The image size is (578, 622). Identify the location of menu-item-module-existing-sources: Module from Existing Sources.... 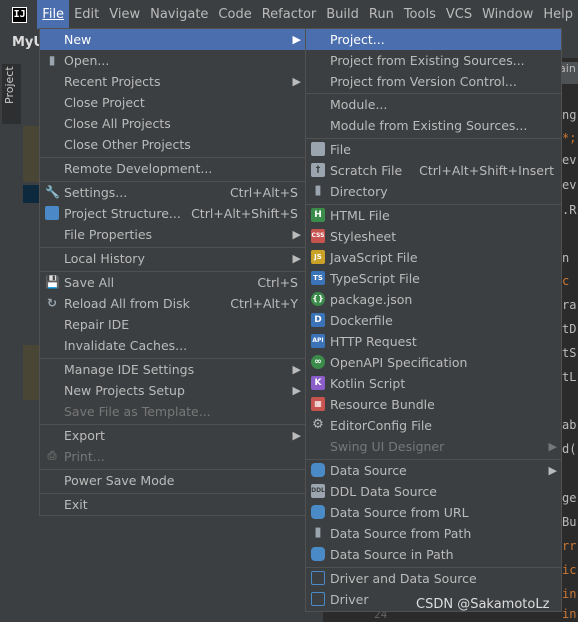
(433, 125).